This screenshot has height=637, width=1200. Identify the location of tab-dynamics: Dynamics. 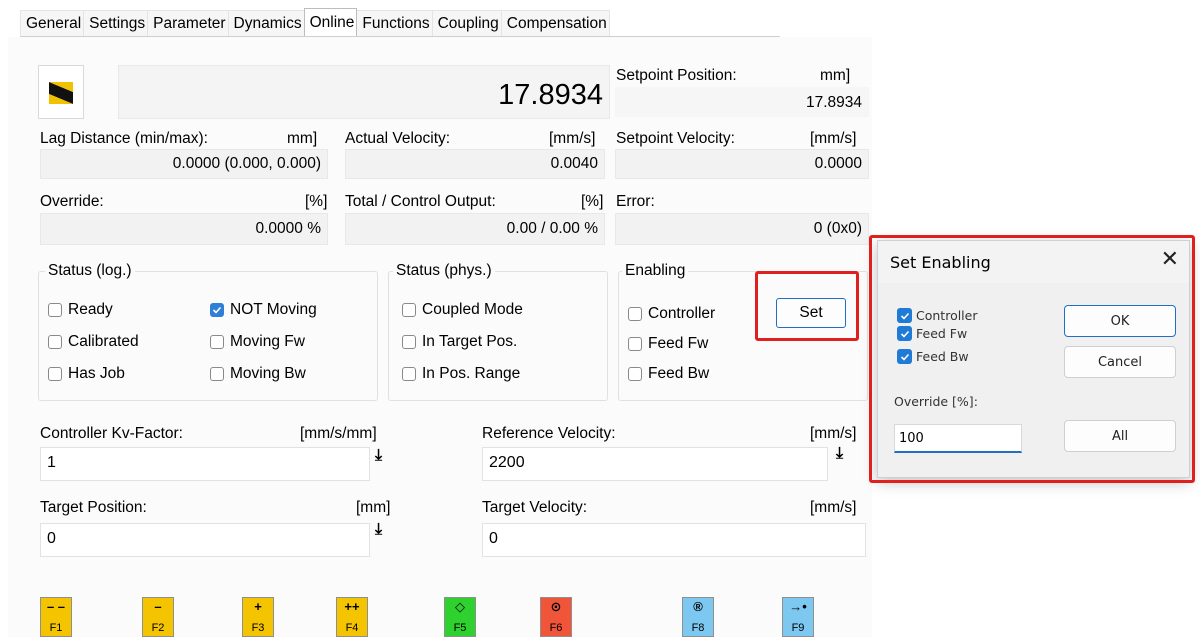
(266, 23).